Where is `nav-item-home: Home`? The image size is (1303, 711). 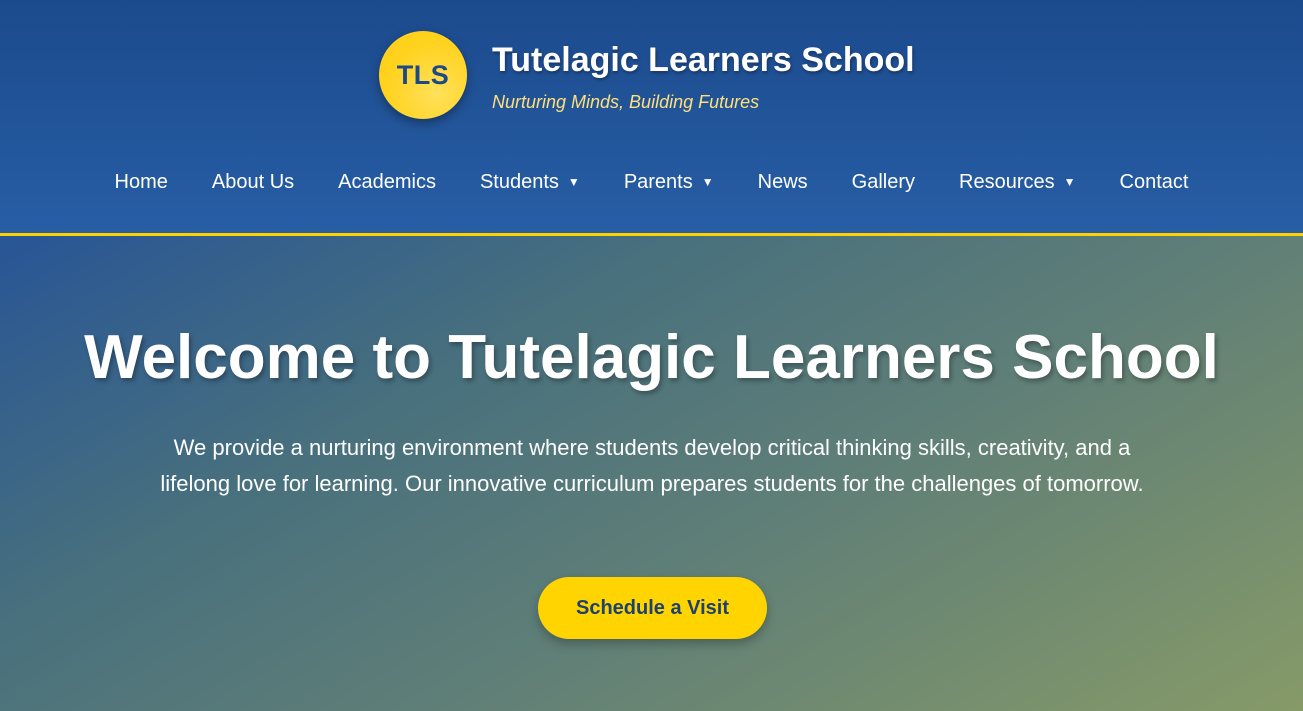
nav-item-home: Home is located at coordinates (141, 183).